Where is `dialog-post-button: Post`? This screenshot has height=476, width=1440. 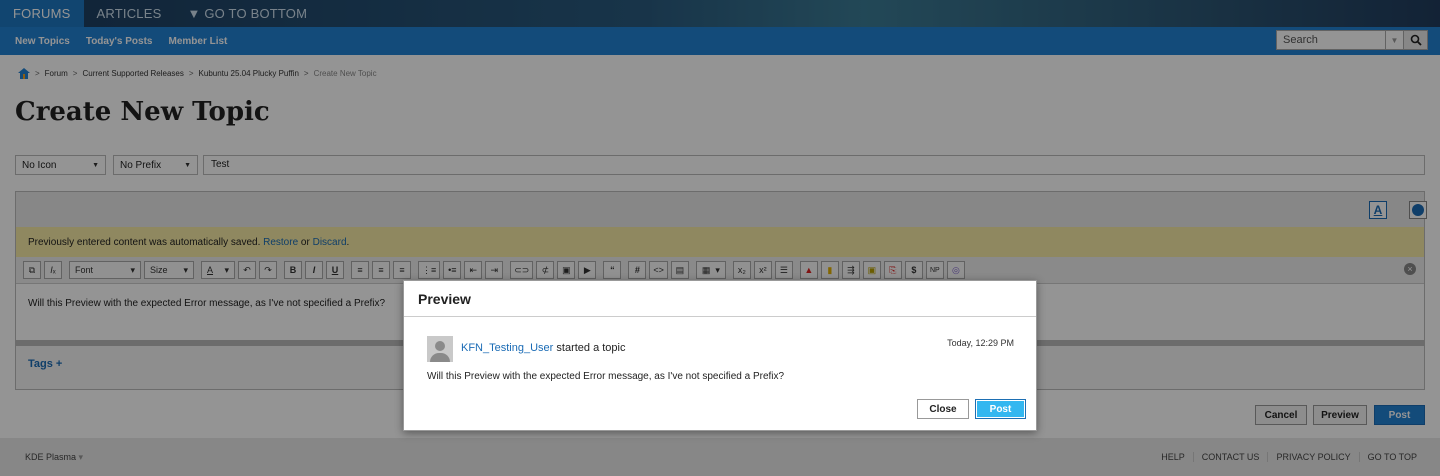 dialog-post-button: Post is located at coordinates (1000, 409).